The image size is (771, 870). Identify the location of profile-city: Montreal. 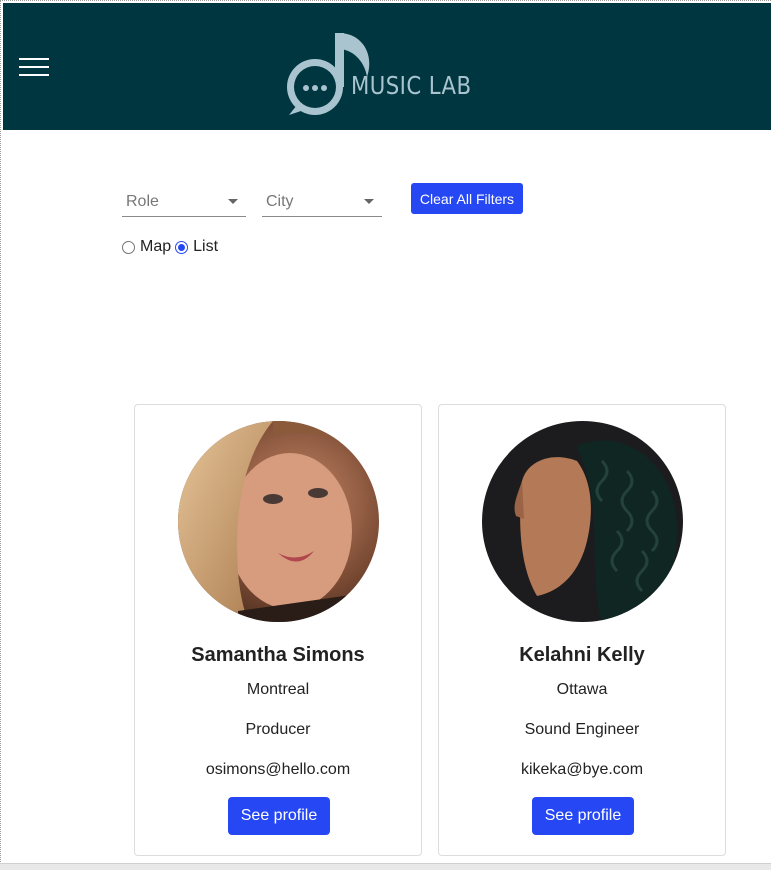
(278, 689).